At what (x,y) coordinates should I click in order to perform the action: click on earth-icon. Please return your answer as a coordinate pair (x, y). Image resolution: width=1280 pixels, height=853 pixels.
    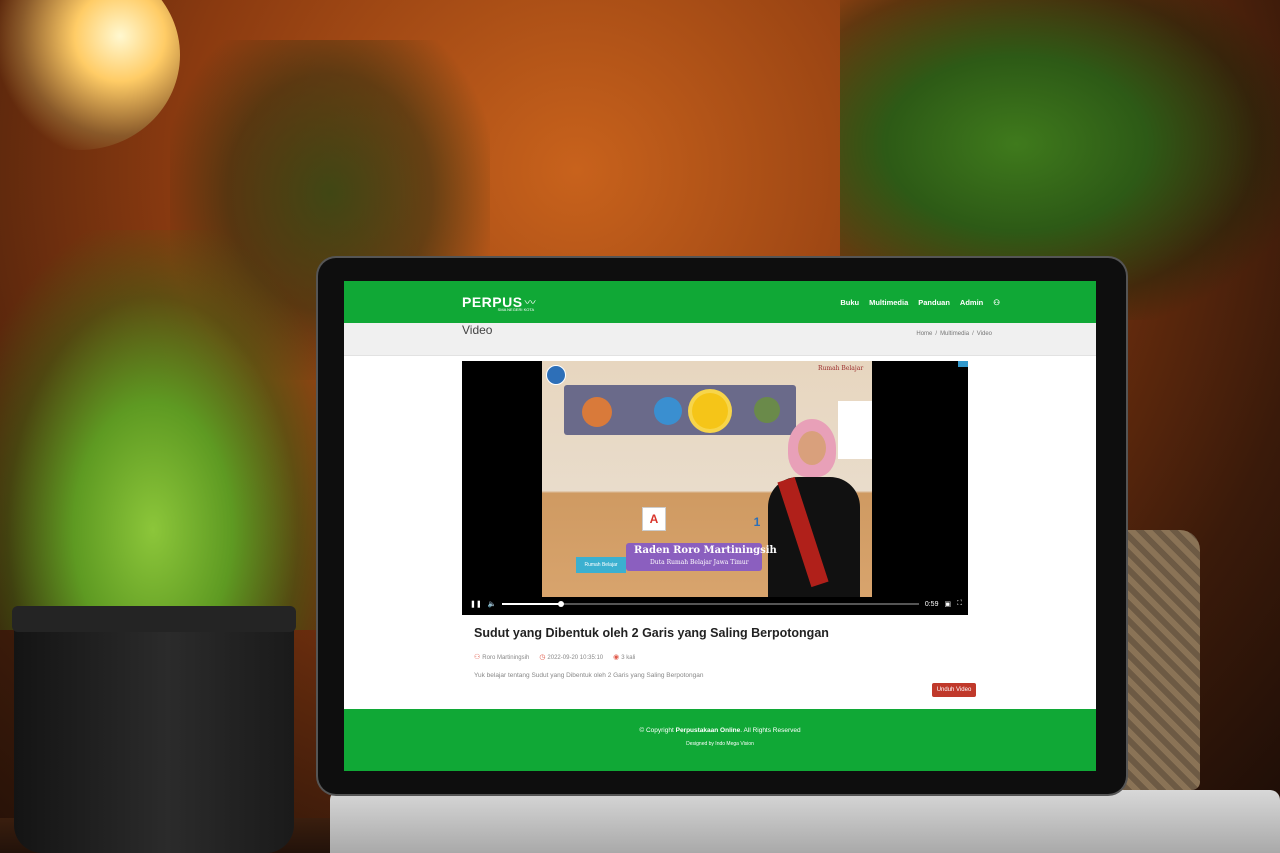
    Looking at the image, I should click on (668, 411).